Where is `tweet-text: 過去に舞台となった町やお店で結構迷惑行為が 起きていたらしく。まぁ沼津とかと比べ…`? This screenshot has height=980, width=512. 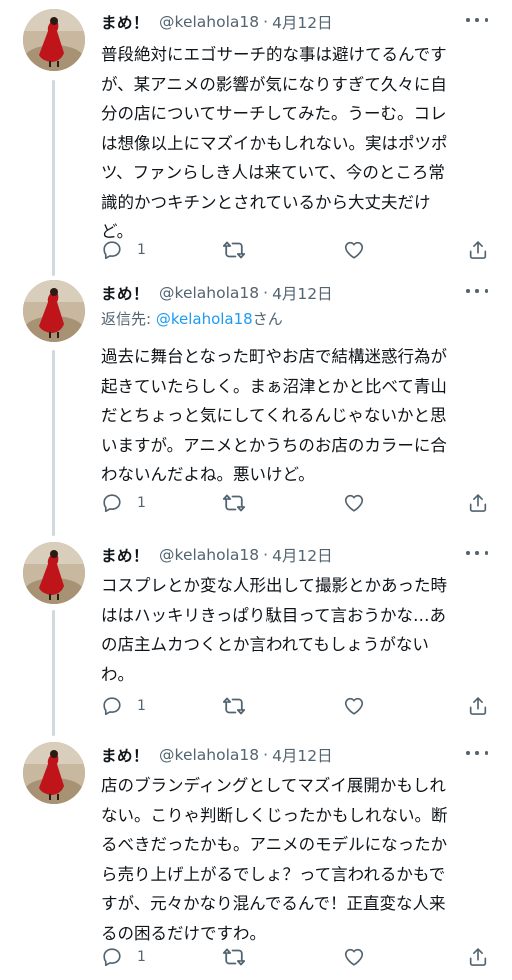
tweet-text: 過去に舞台となった町やお店で結構迷惑行為が 起きていたらしく。まぁ沼津とかと比べ… is located at coordinates (291, 416).